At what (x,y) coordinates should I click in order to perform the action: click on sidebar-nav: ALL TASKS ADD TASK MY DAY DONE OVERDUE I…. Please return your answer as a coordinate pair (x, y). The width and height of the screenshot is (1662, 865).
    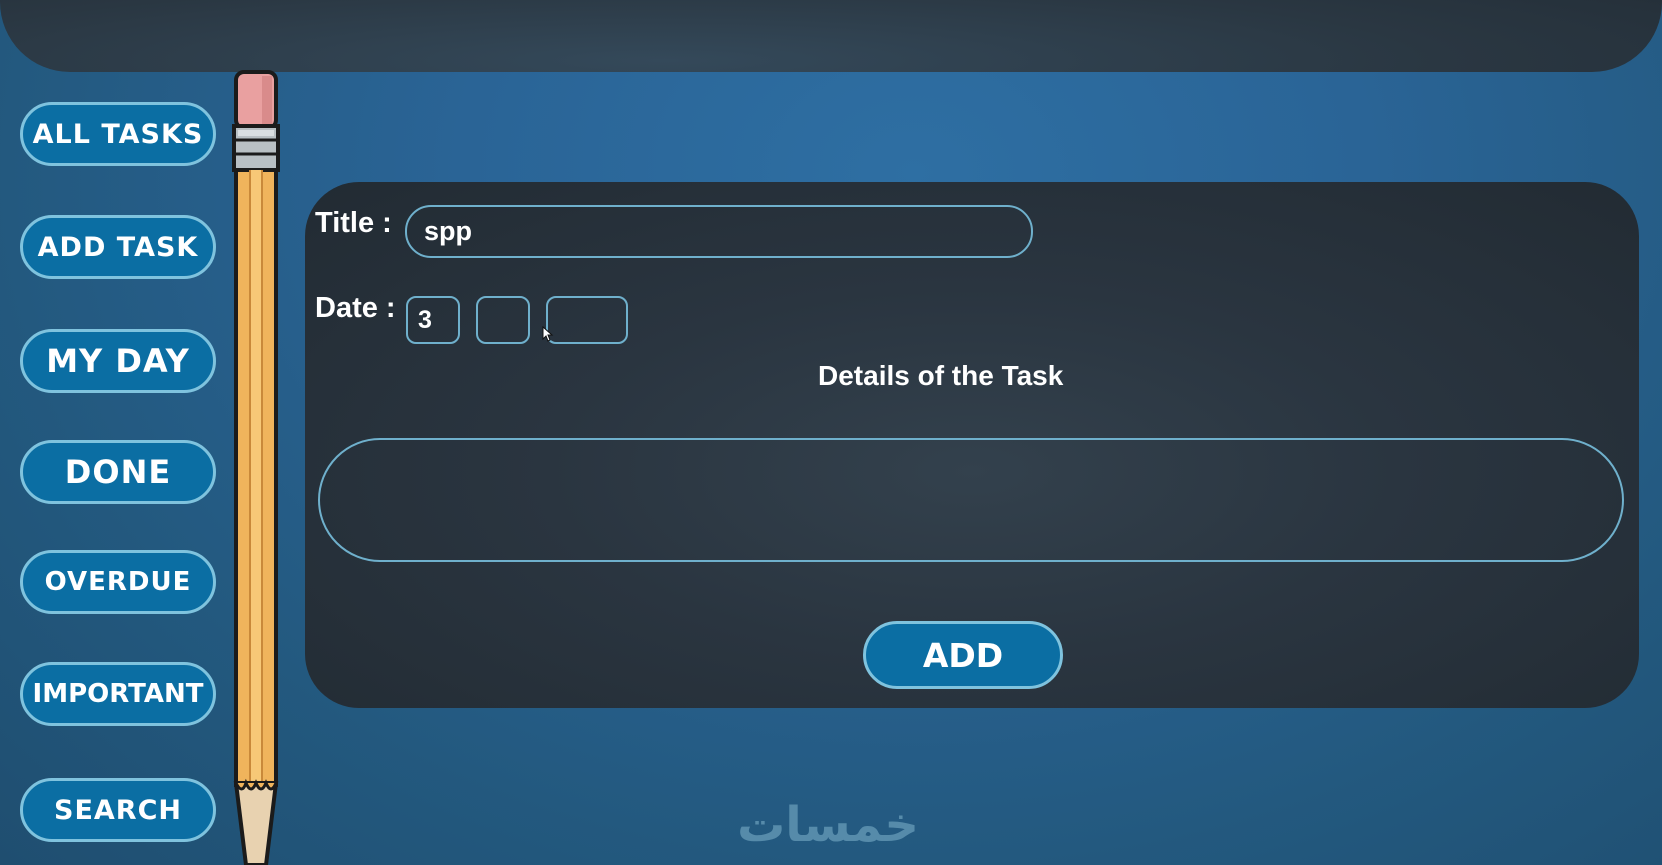
    Looking at the image, I should click on (121, 432).